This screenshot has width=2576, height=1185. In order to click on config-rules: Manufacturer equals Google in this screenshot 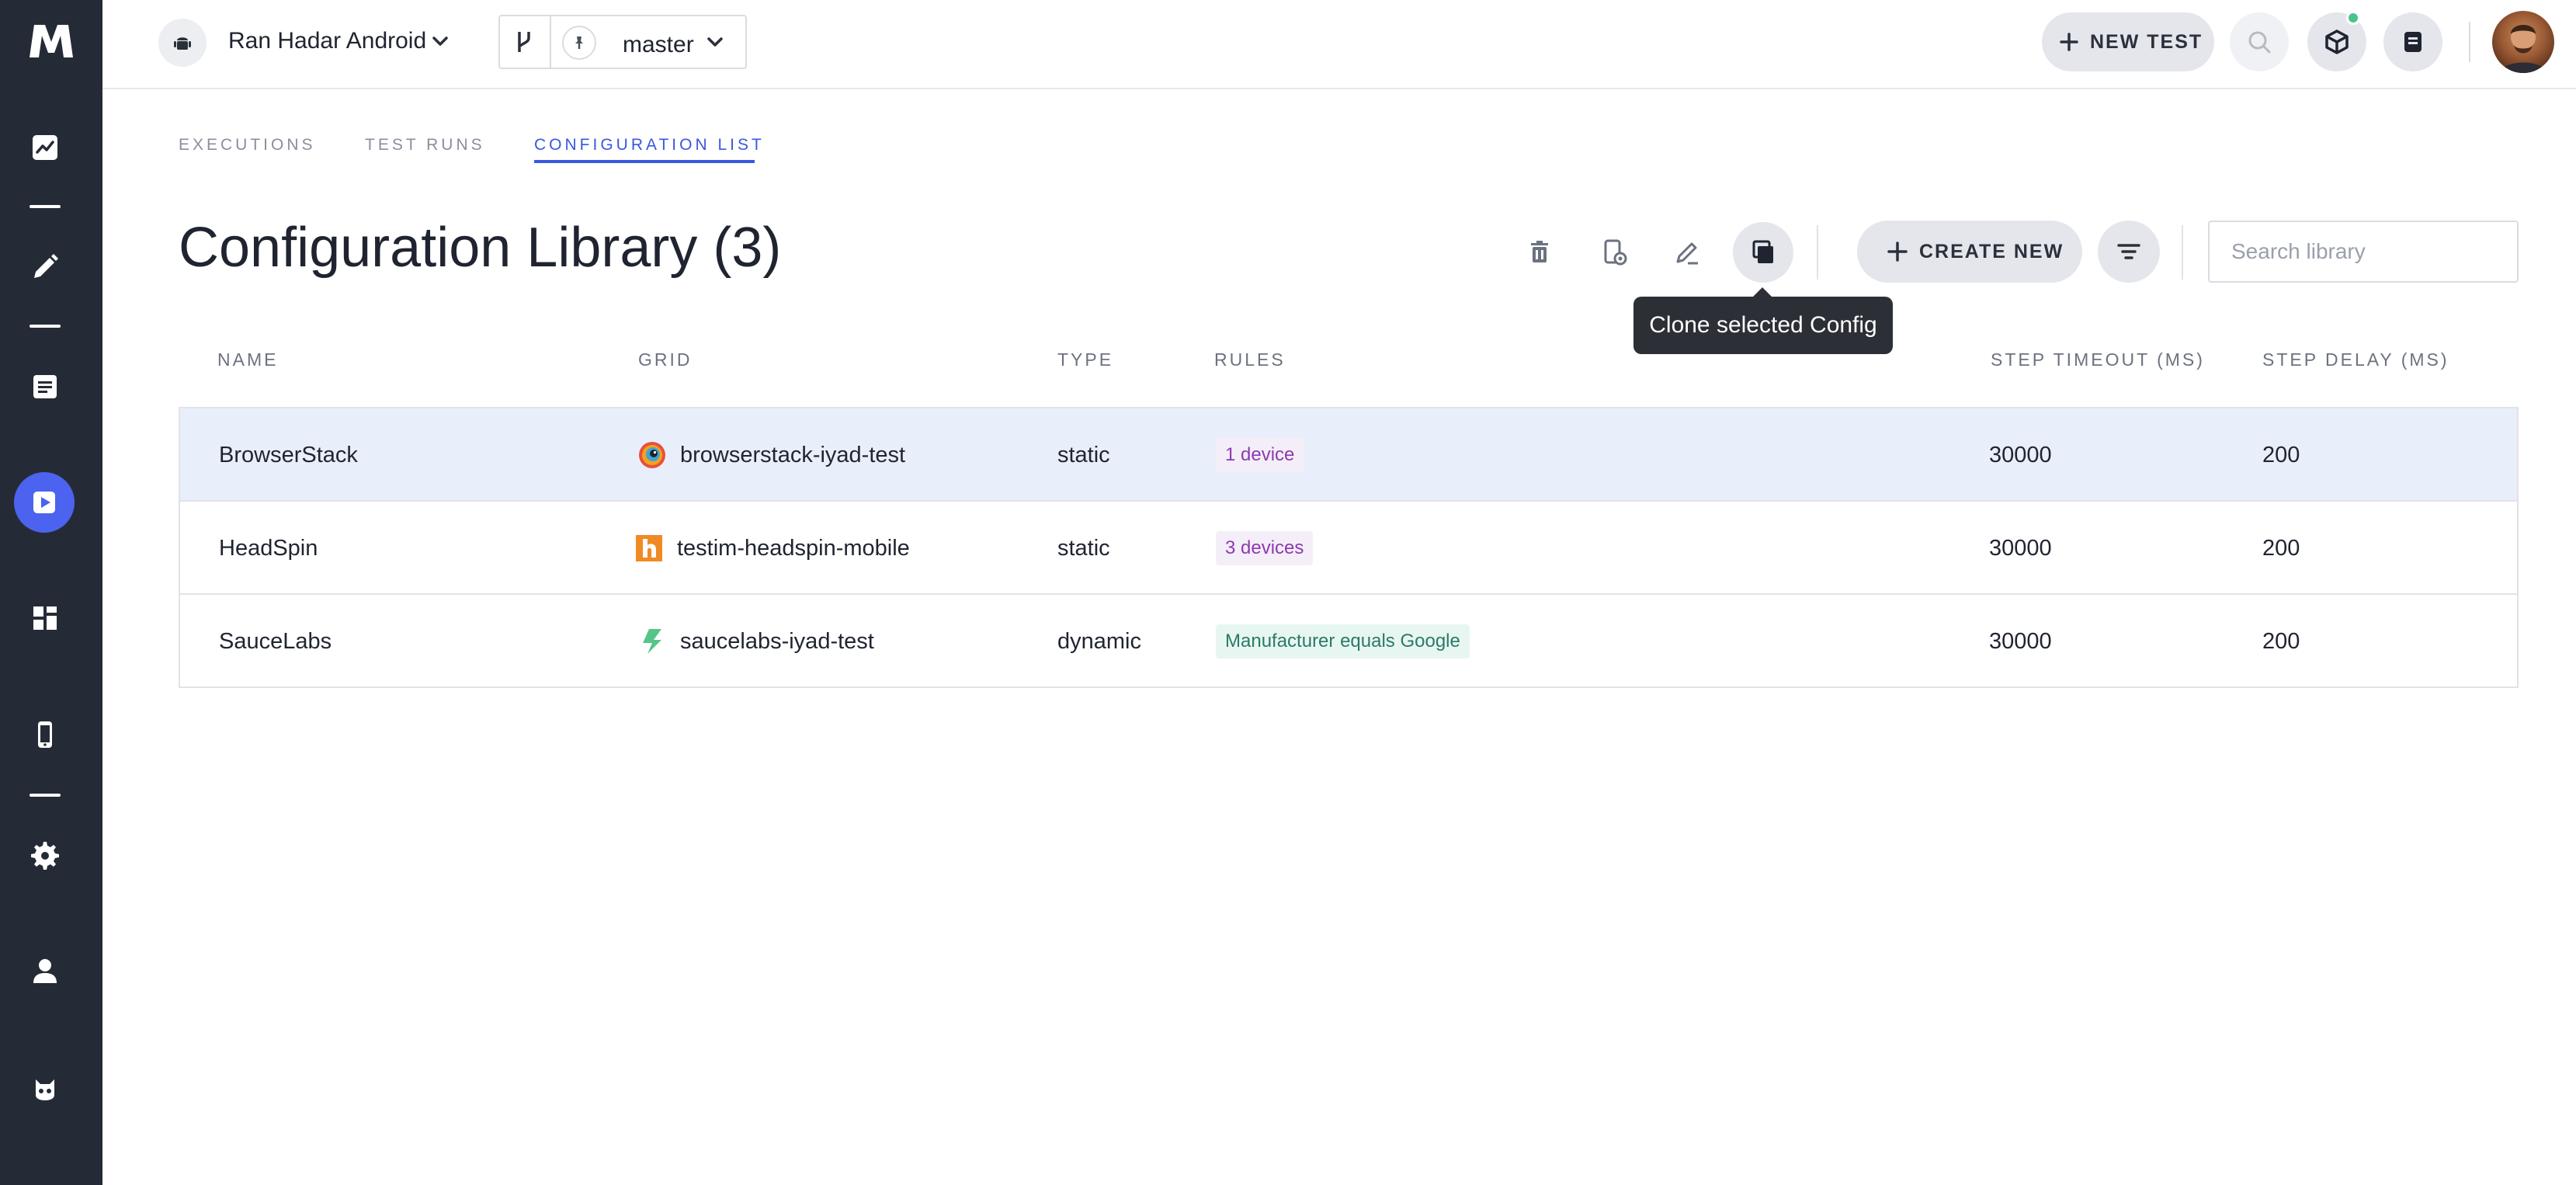, I will do `click(1343, 641)`.